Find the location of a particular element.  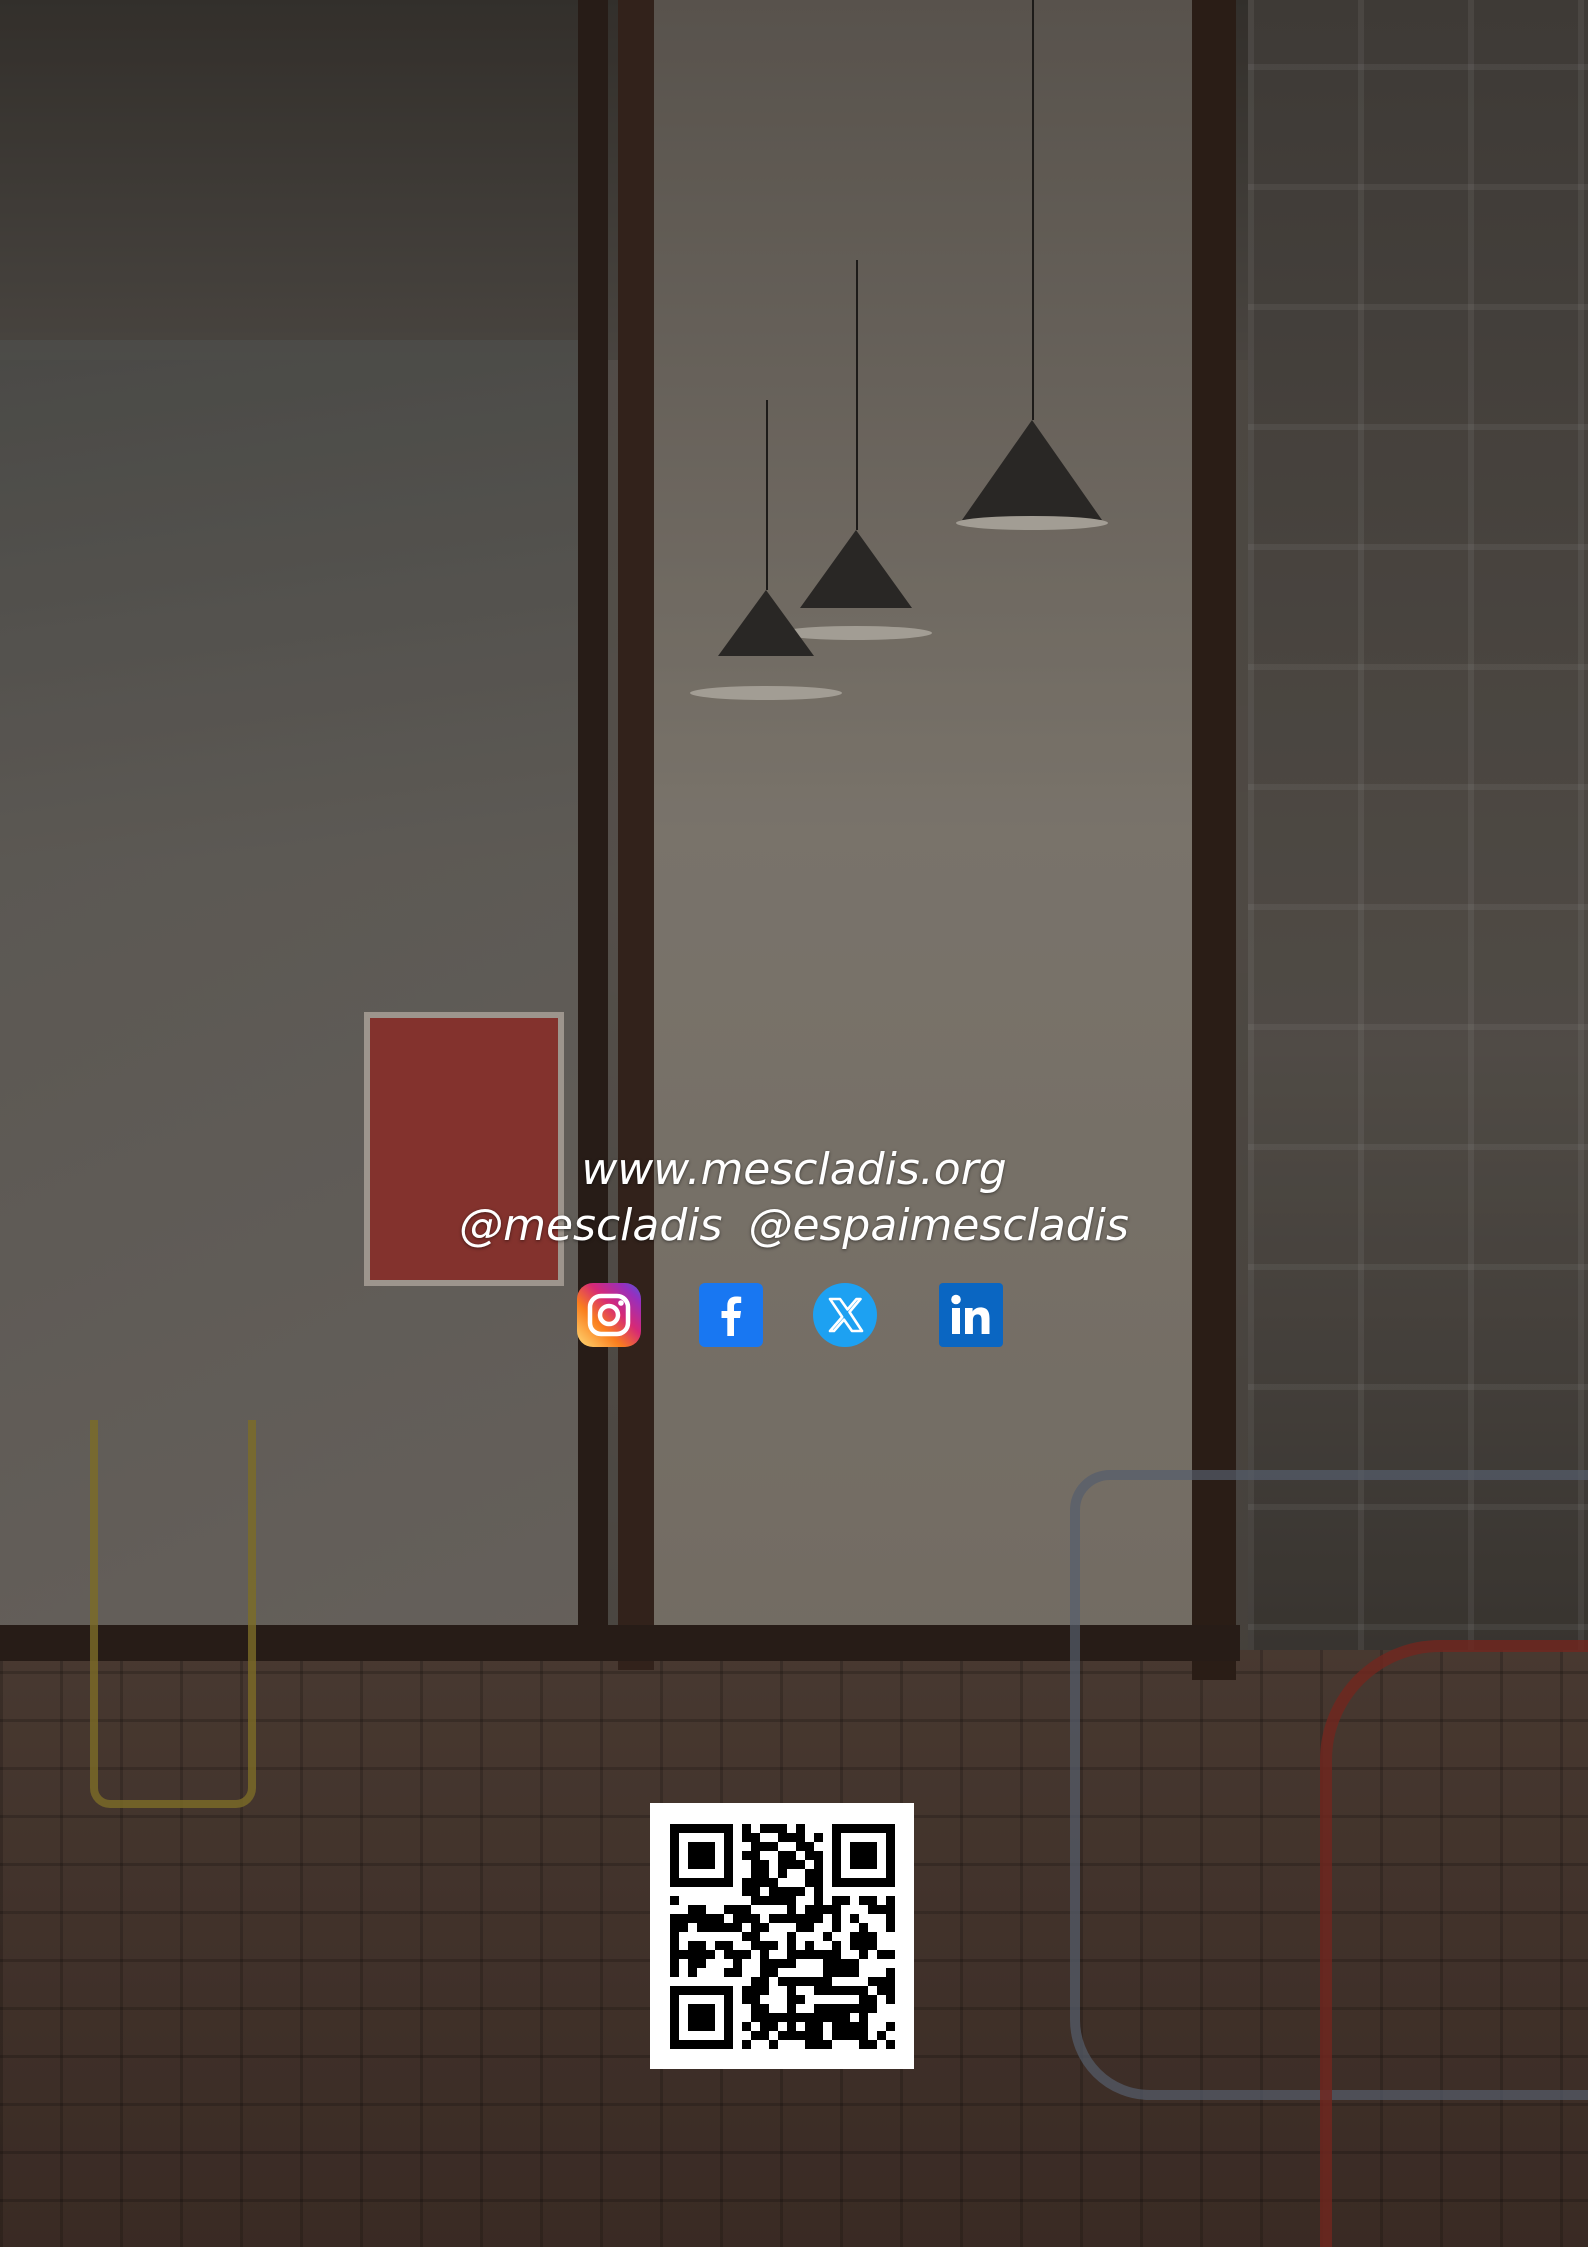

qr-code-pattern is located at coordinates (782, 1936).